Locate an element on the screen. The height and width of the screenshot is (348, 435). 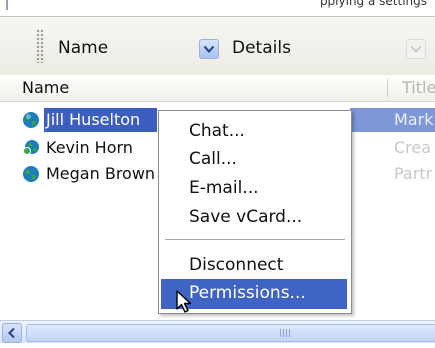
window-corner is located at coordinates (7, 5).